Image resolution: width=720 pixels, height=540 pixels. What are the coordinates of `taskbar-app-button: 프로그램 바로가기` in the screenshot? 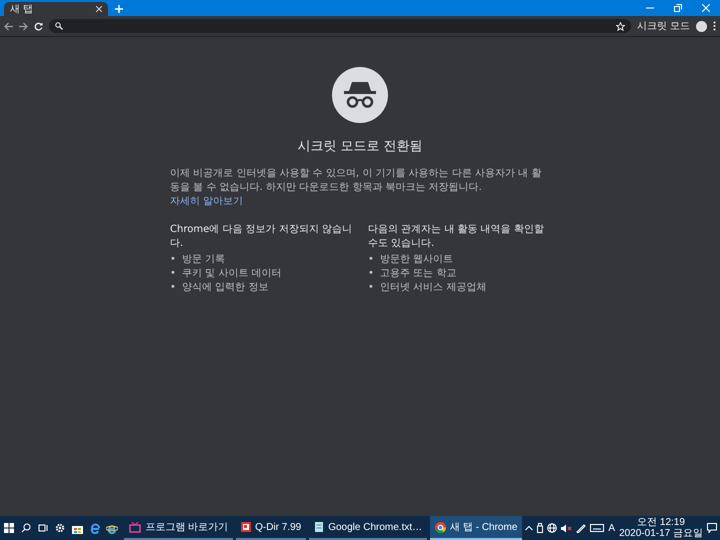 It's located at (179, 528).